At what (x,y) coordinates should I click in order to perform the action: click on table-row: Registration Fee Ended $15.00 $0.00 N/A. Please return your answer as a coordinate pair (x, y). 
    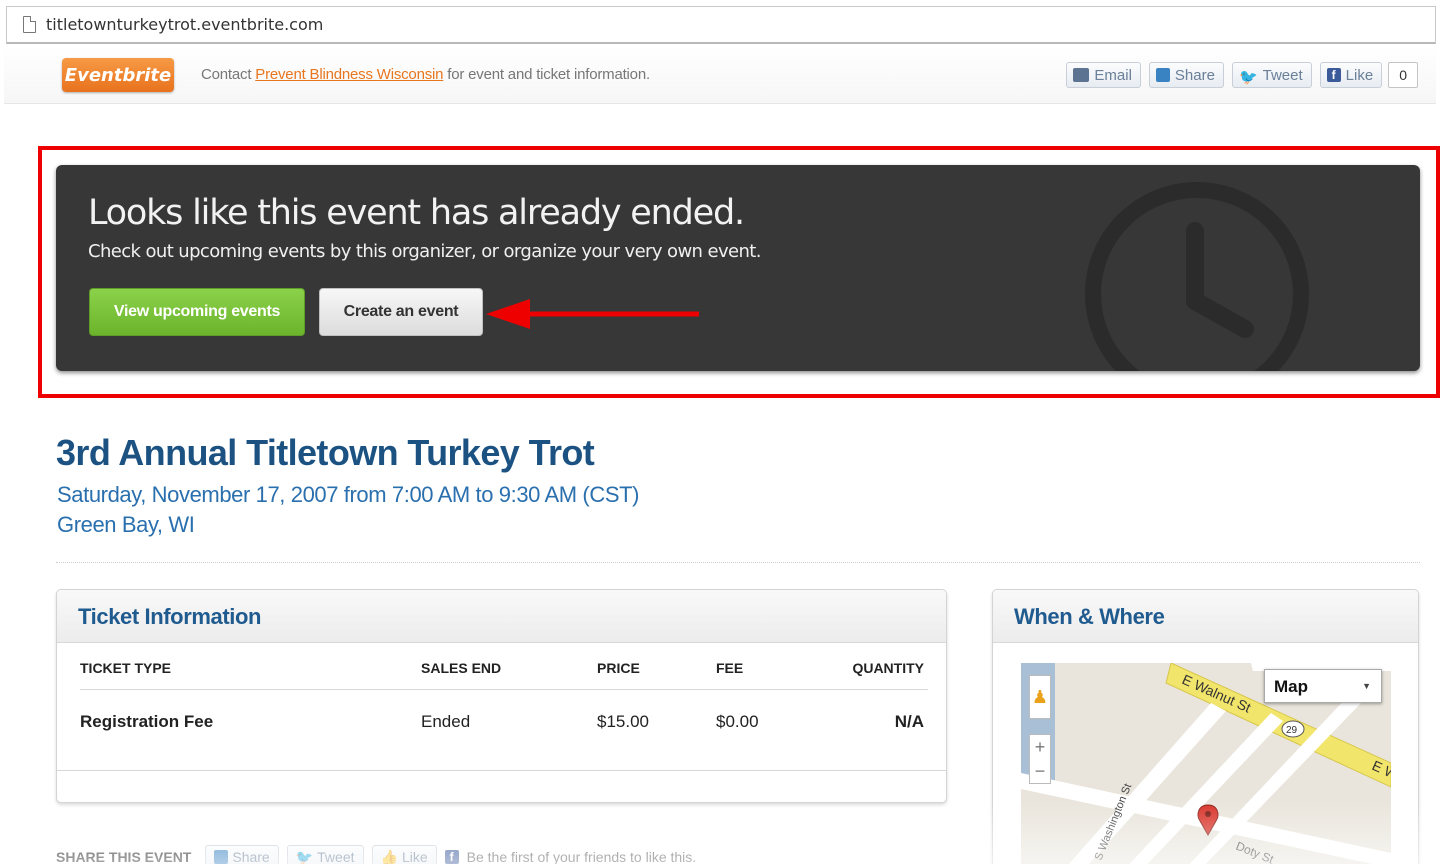
    Looking at the image, I should click on (504, 727).